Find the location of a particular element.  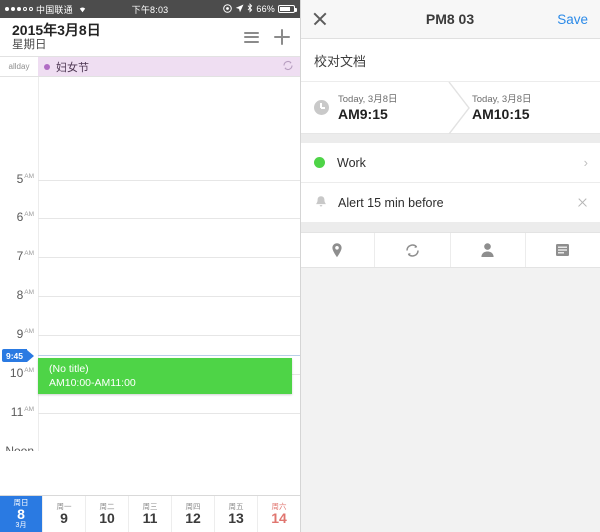

day-weekday: 周五 is located at coordinates (236, 506).